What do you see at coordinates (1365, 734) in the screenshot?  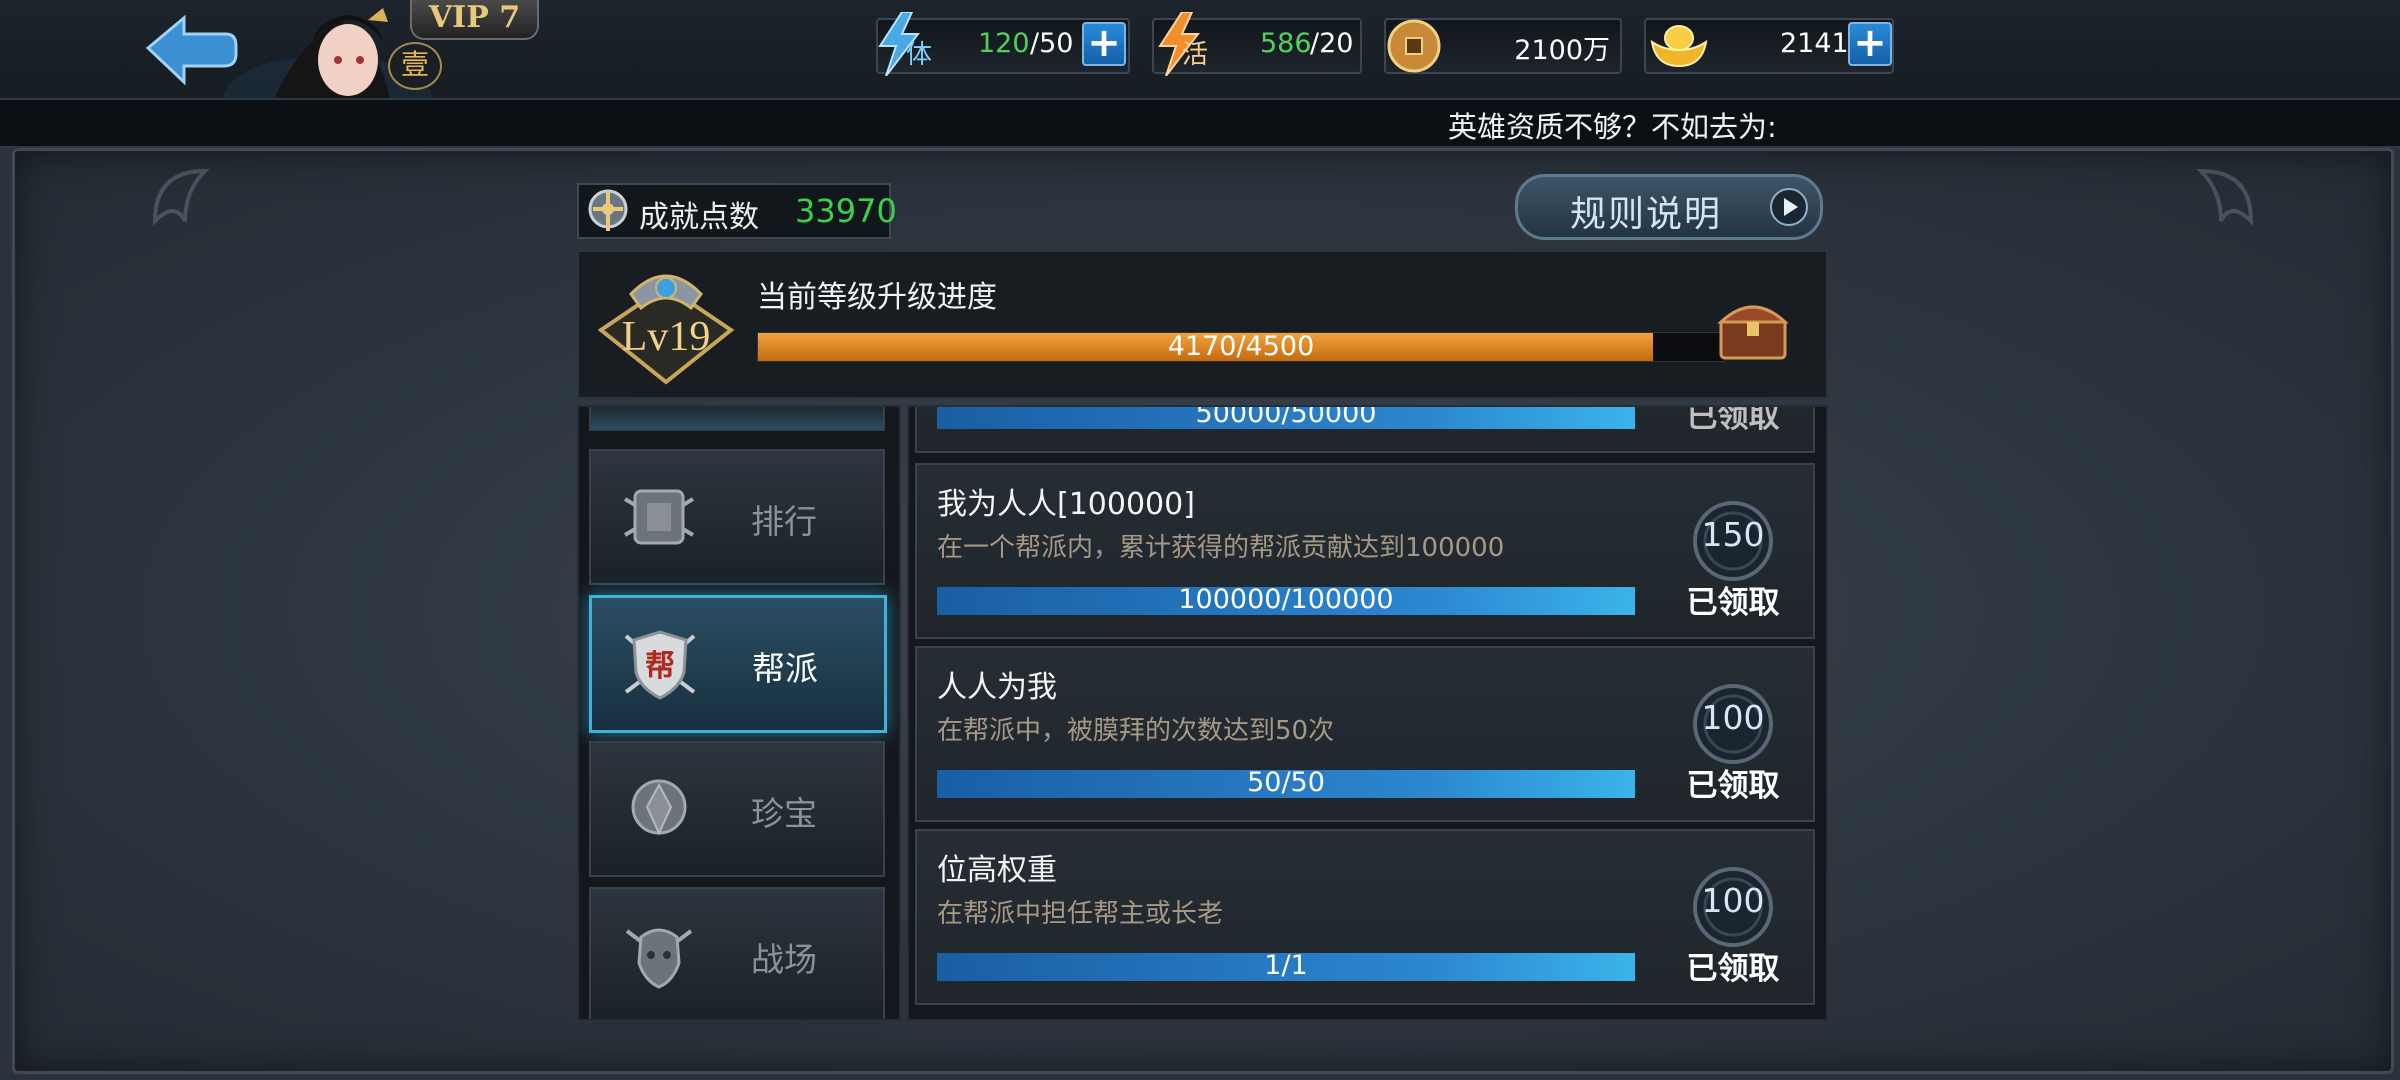 I see `achievement-item: 人人为我 在帮派中，被膜拜的次数达到50次 50/50 100 已领取` at bounding box center [1365, 734].